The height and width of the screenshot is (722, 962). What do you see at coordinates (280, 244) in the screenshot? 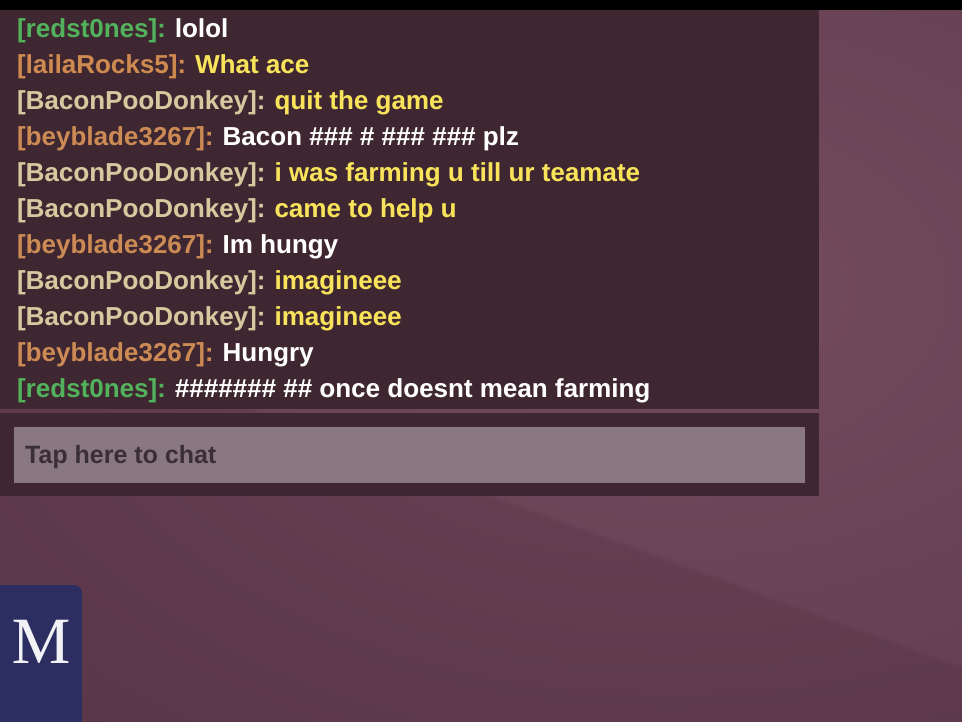
I see `message-text: Im hungy` at bounding box center [280, 244].